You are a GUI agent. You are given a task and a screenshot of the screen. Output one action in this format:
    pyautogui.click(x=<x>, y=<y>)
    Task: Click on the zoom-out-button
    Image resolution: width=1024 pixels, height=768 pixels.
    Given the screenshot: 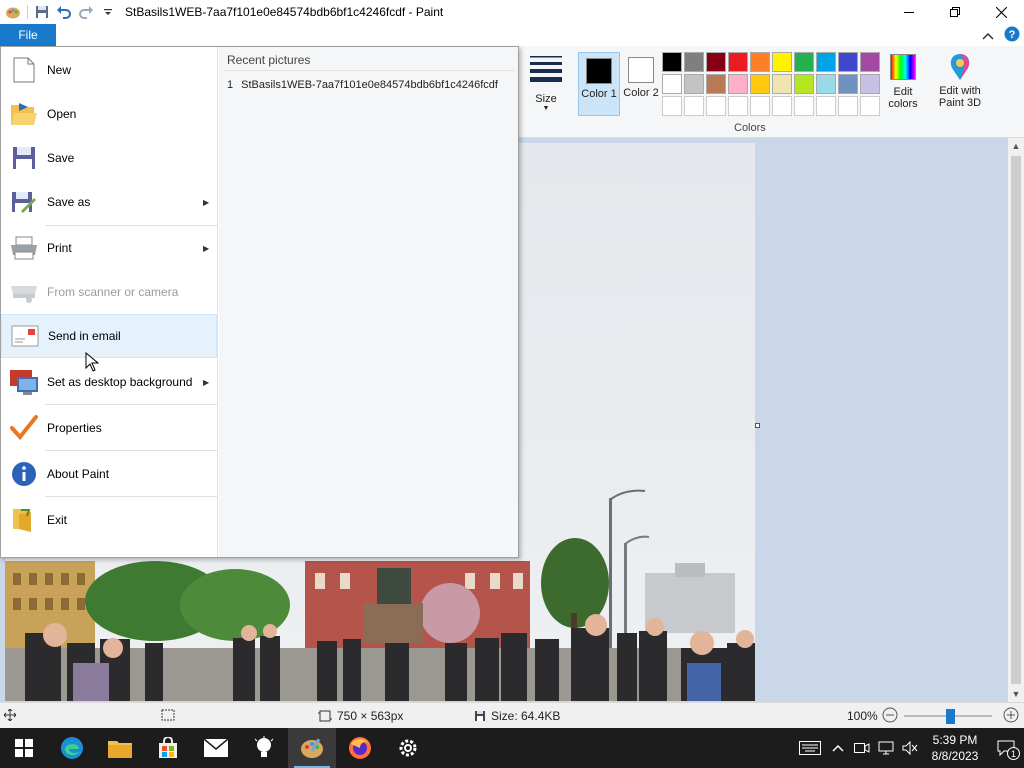 What is the action you would take?
    pyautogui.click(x=890, y=715)
    